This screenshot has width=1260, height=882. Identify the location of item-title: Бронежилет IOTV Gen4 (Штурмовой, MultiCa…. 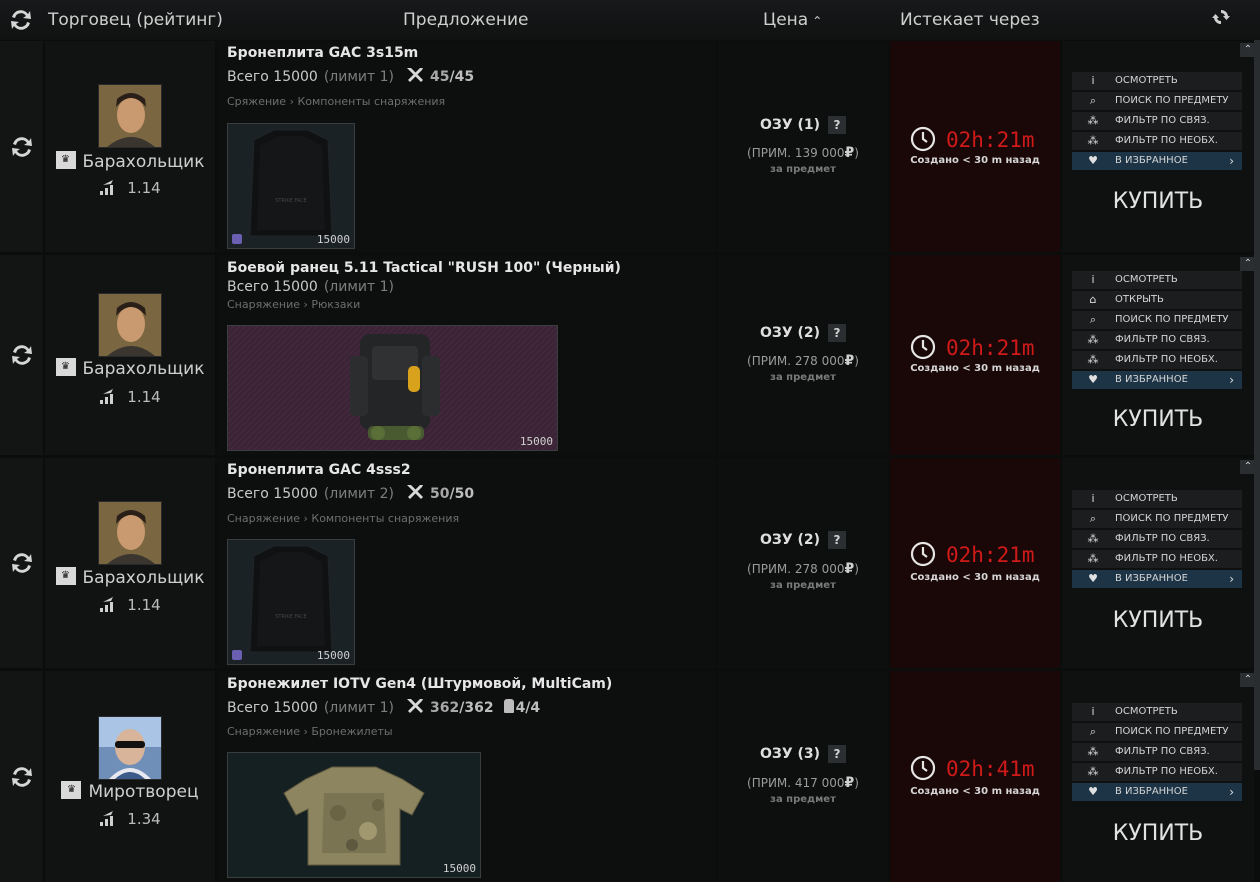
(419, 684).